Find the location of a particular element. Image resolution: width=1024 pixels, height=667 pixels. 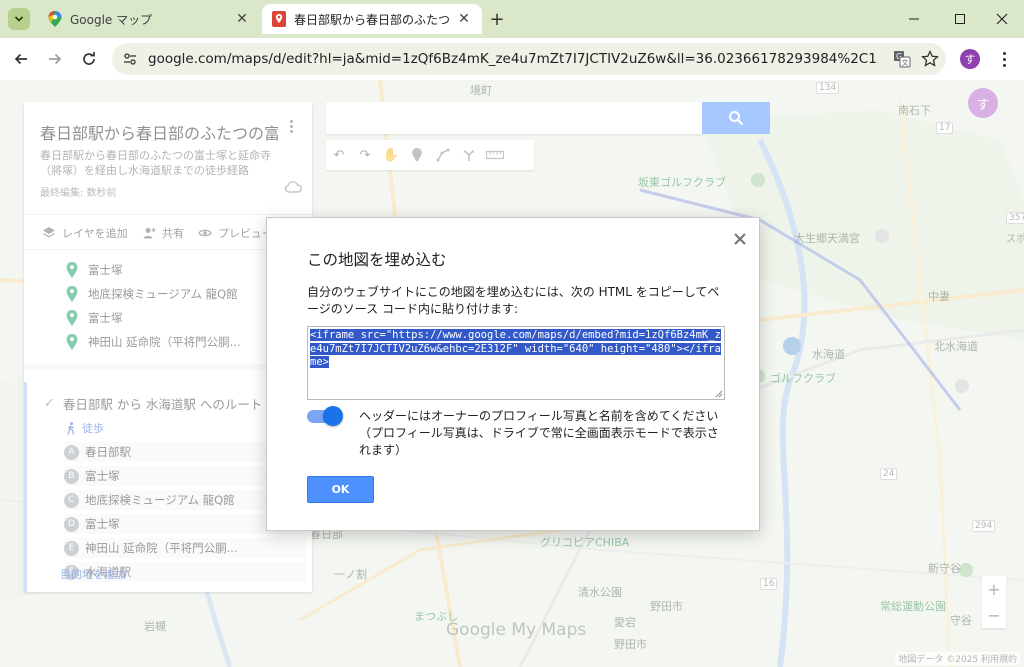

profile-avatar: す is located at coordinates (970, 59).